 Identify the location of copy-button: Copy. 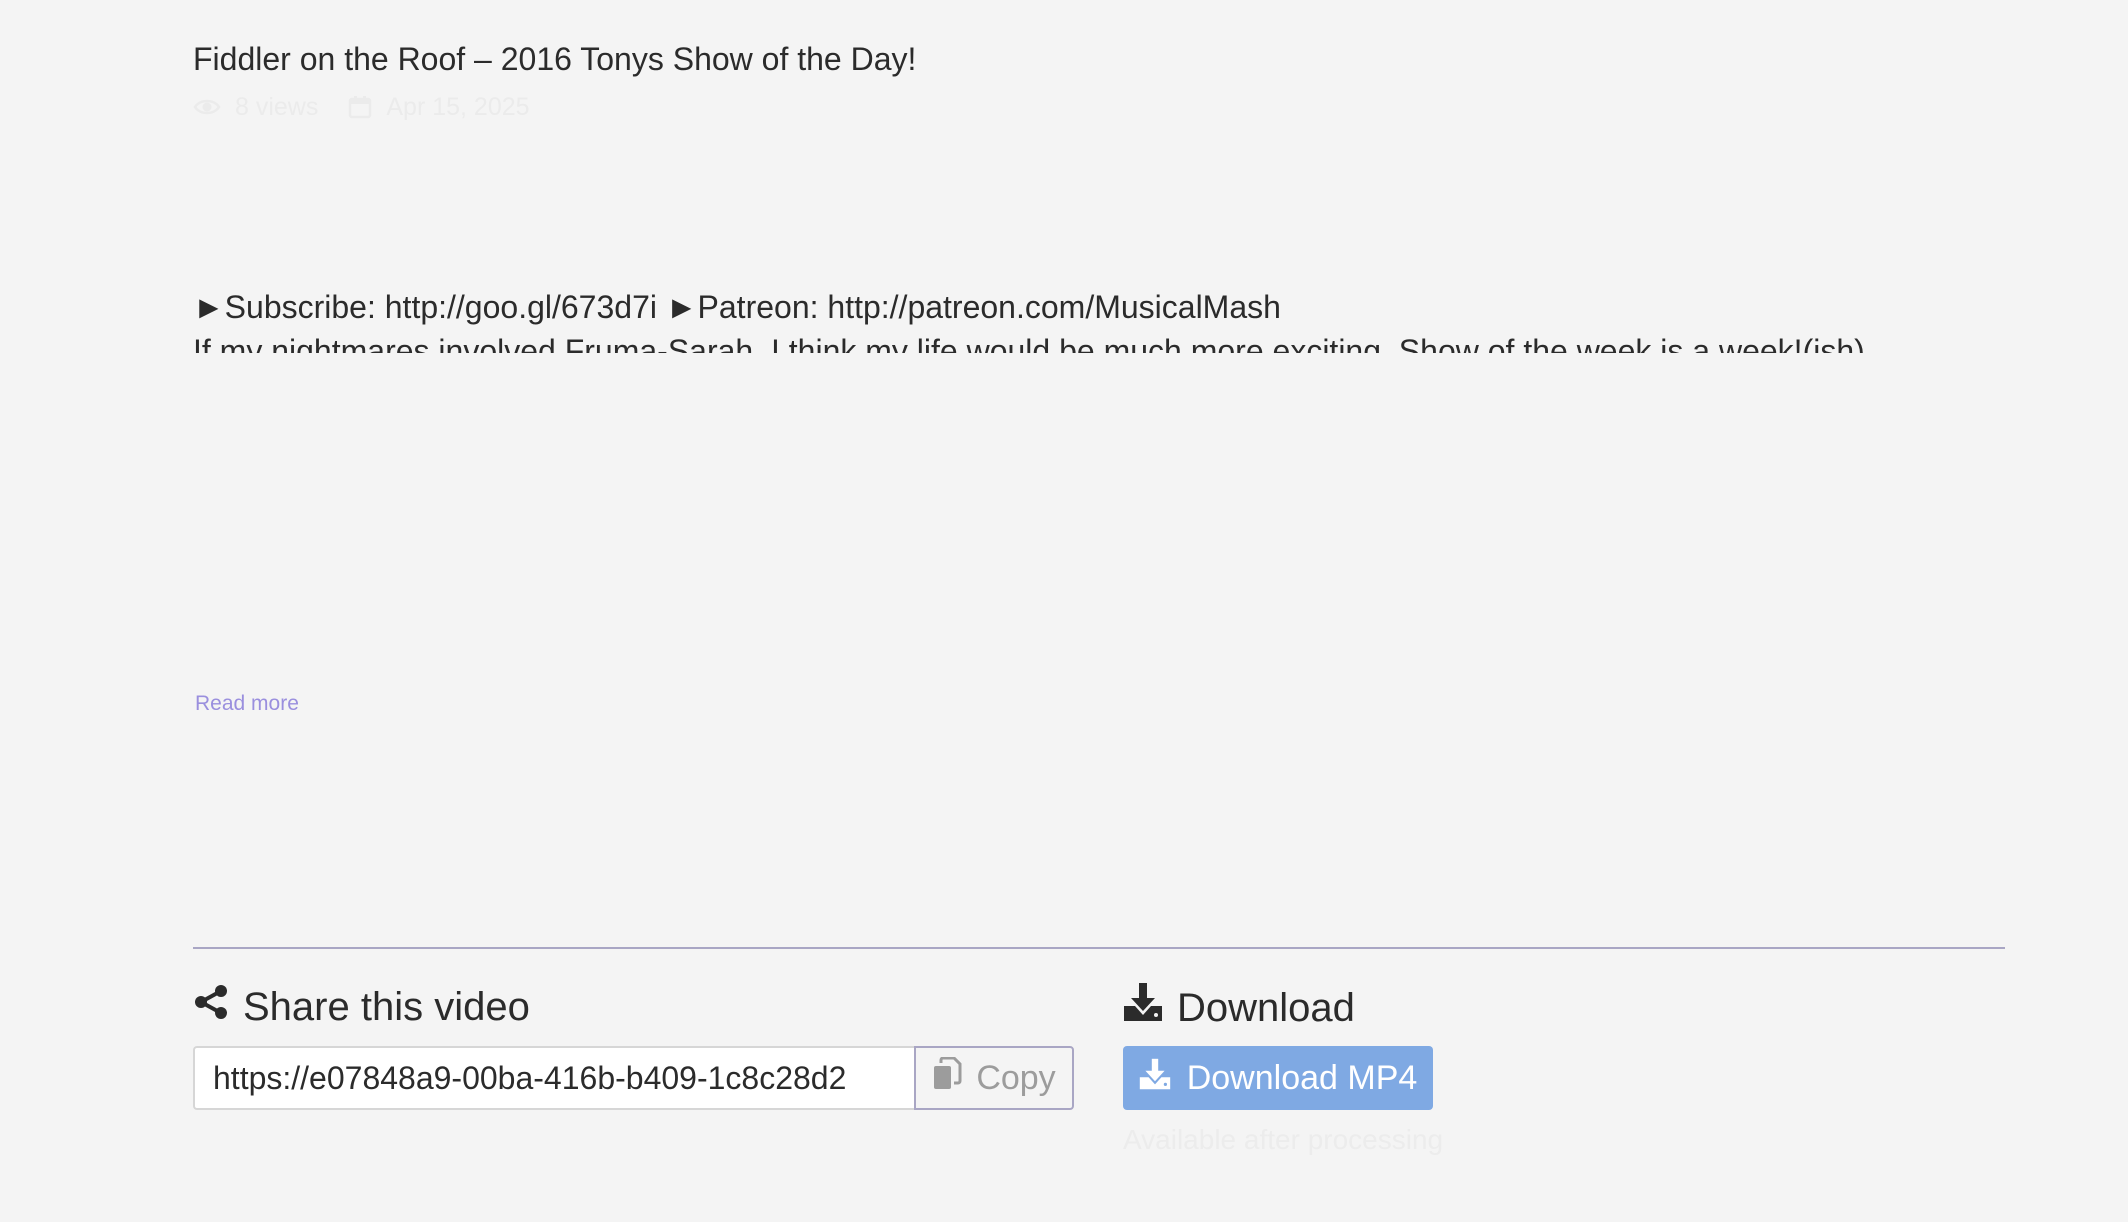
(994, 1078).